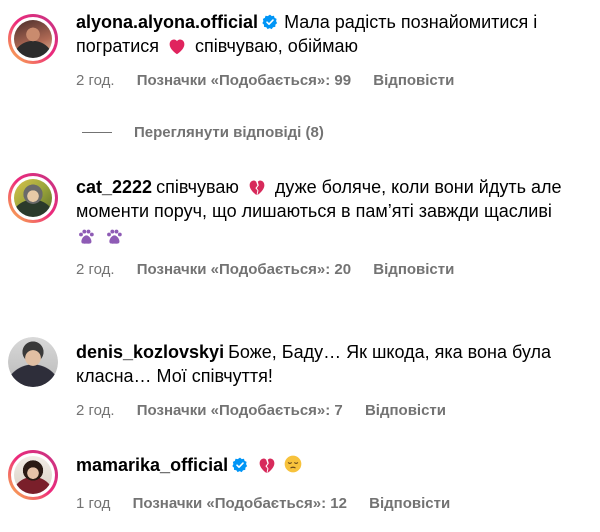 This screenshot has width=600, height=532. I want to click on likes-count: Позначки «Подобається»: 7, so click(240, 410).